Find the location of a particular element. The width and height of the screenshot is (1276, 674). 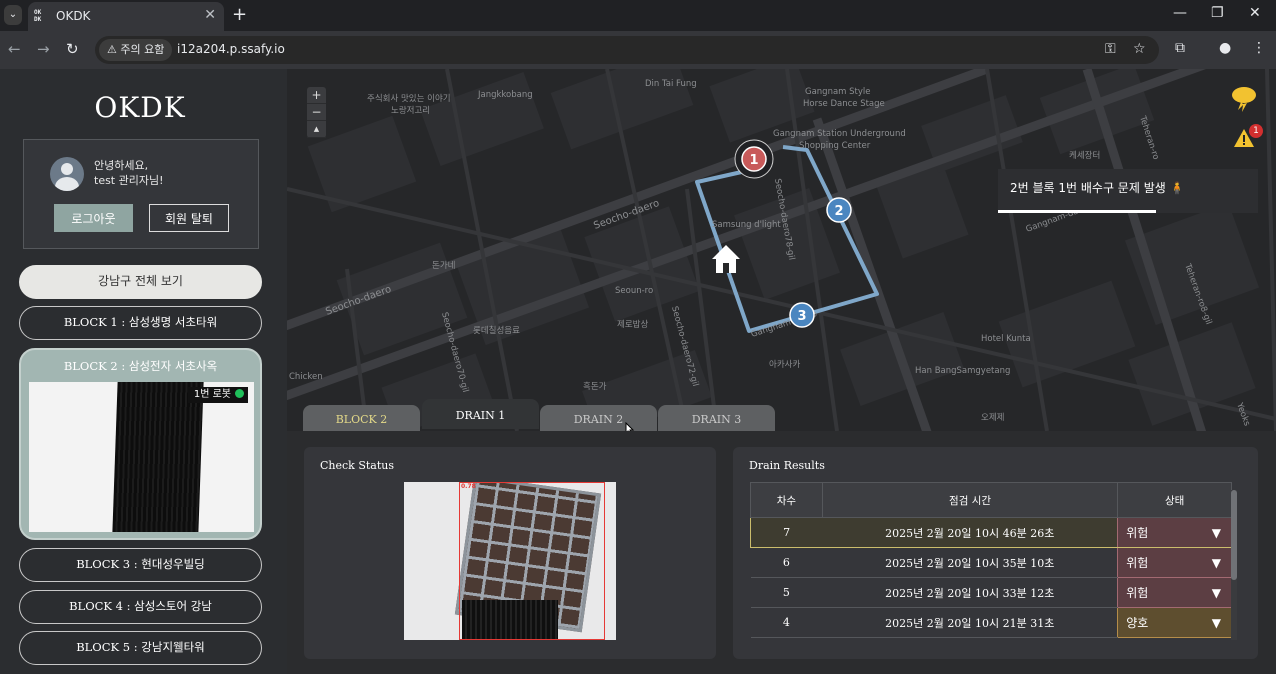

block-5-button: BLOCK 5 : 강남지웰타워 is located at coordinates (140, 648).